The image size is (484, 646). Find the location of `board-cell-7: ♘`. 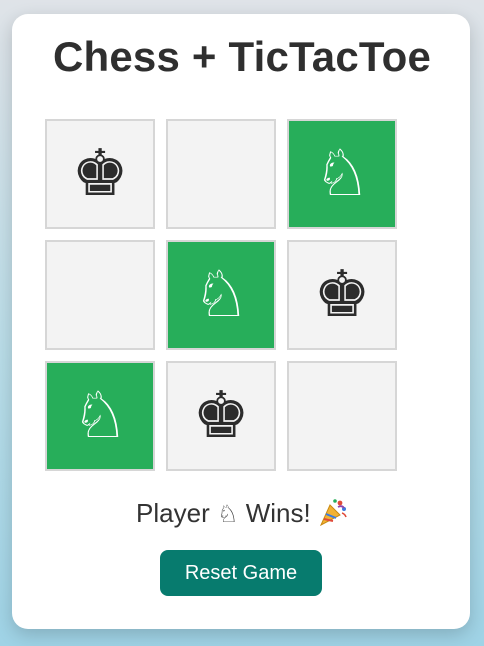

board-cell-7: ♘ is located at coordinates (100, 416).